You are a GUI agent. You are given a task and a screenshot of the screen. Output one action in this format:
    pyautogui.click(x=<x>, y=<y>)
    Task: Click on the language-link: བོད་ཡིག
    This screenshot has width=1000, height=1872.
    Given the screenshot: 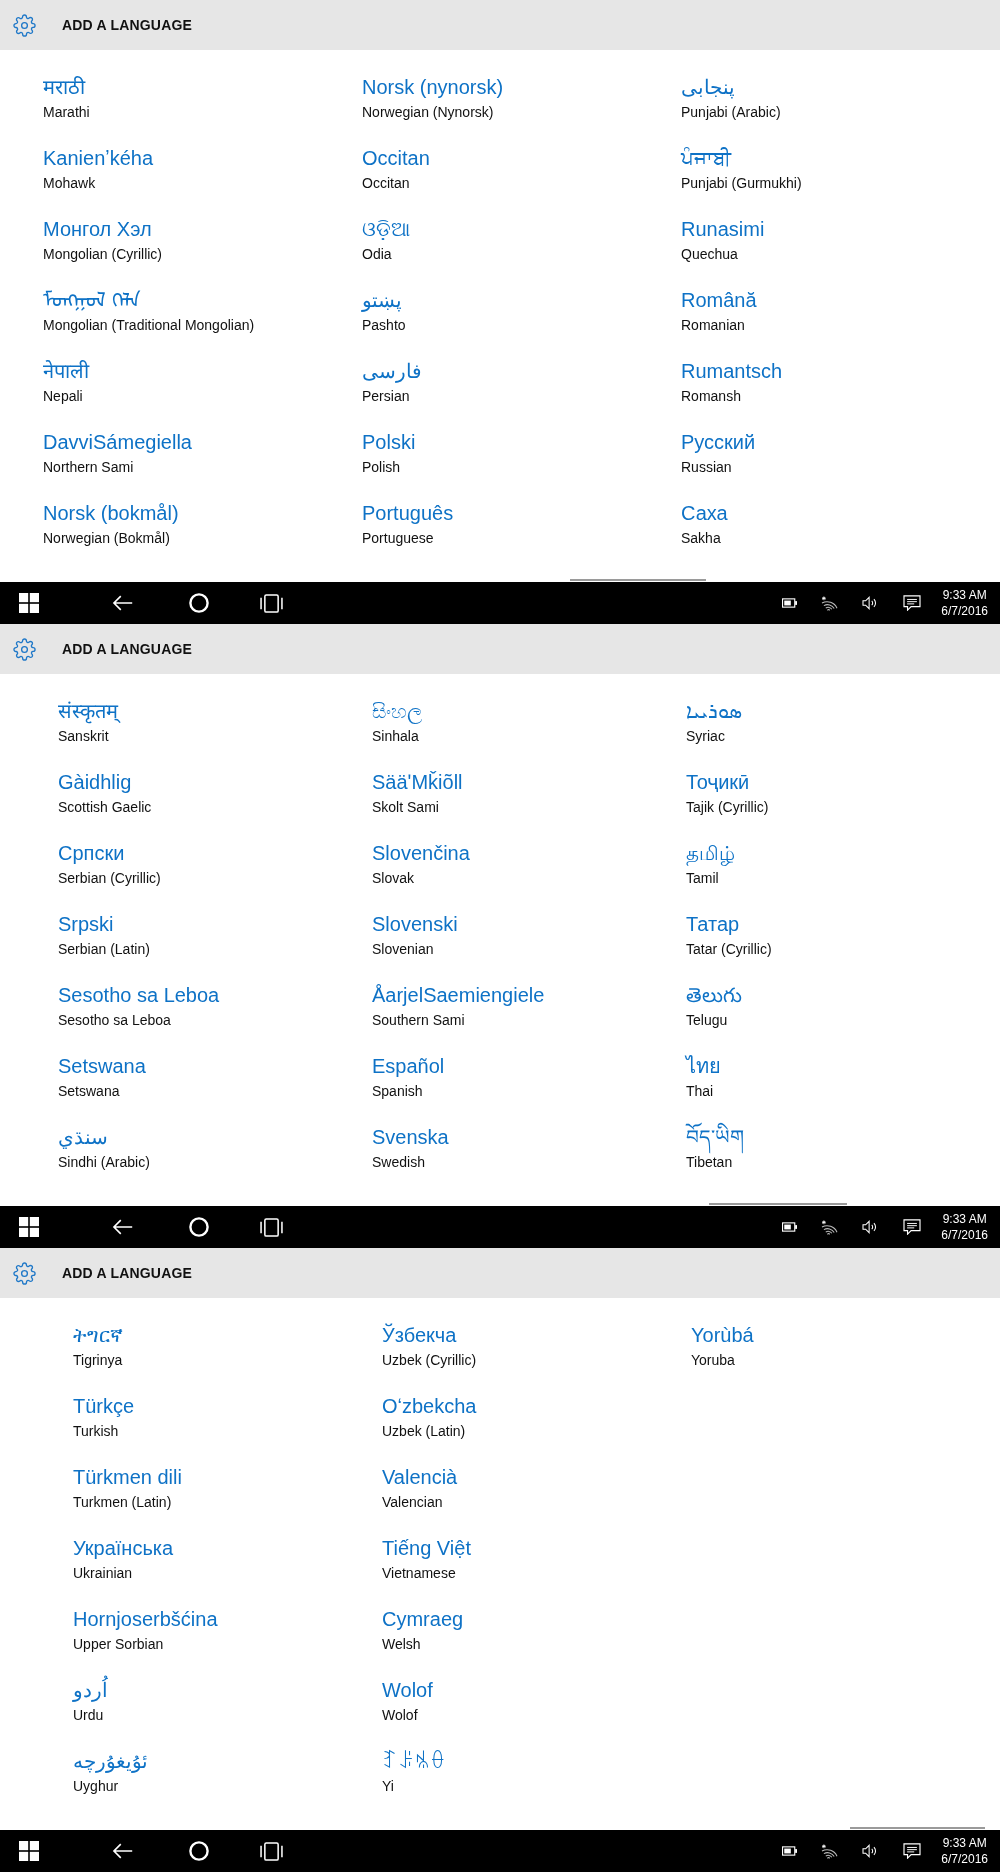 What is the action you would take?
    pyautogui.click(x=715, y=1137)
    